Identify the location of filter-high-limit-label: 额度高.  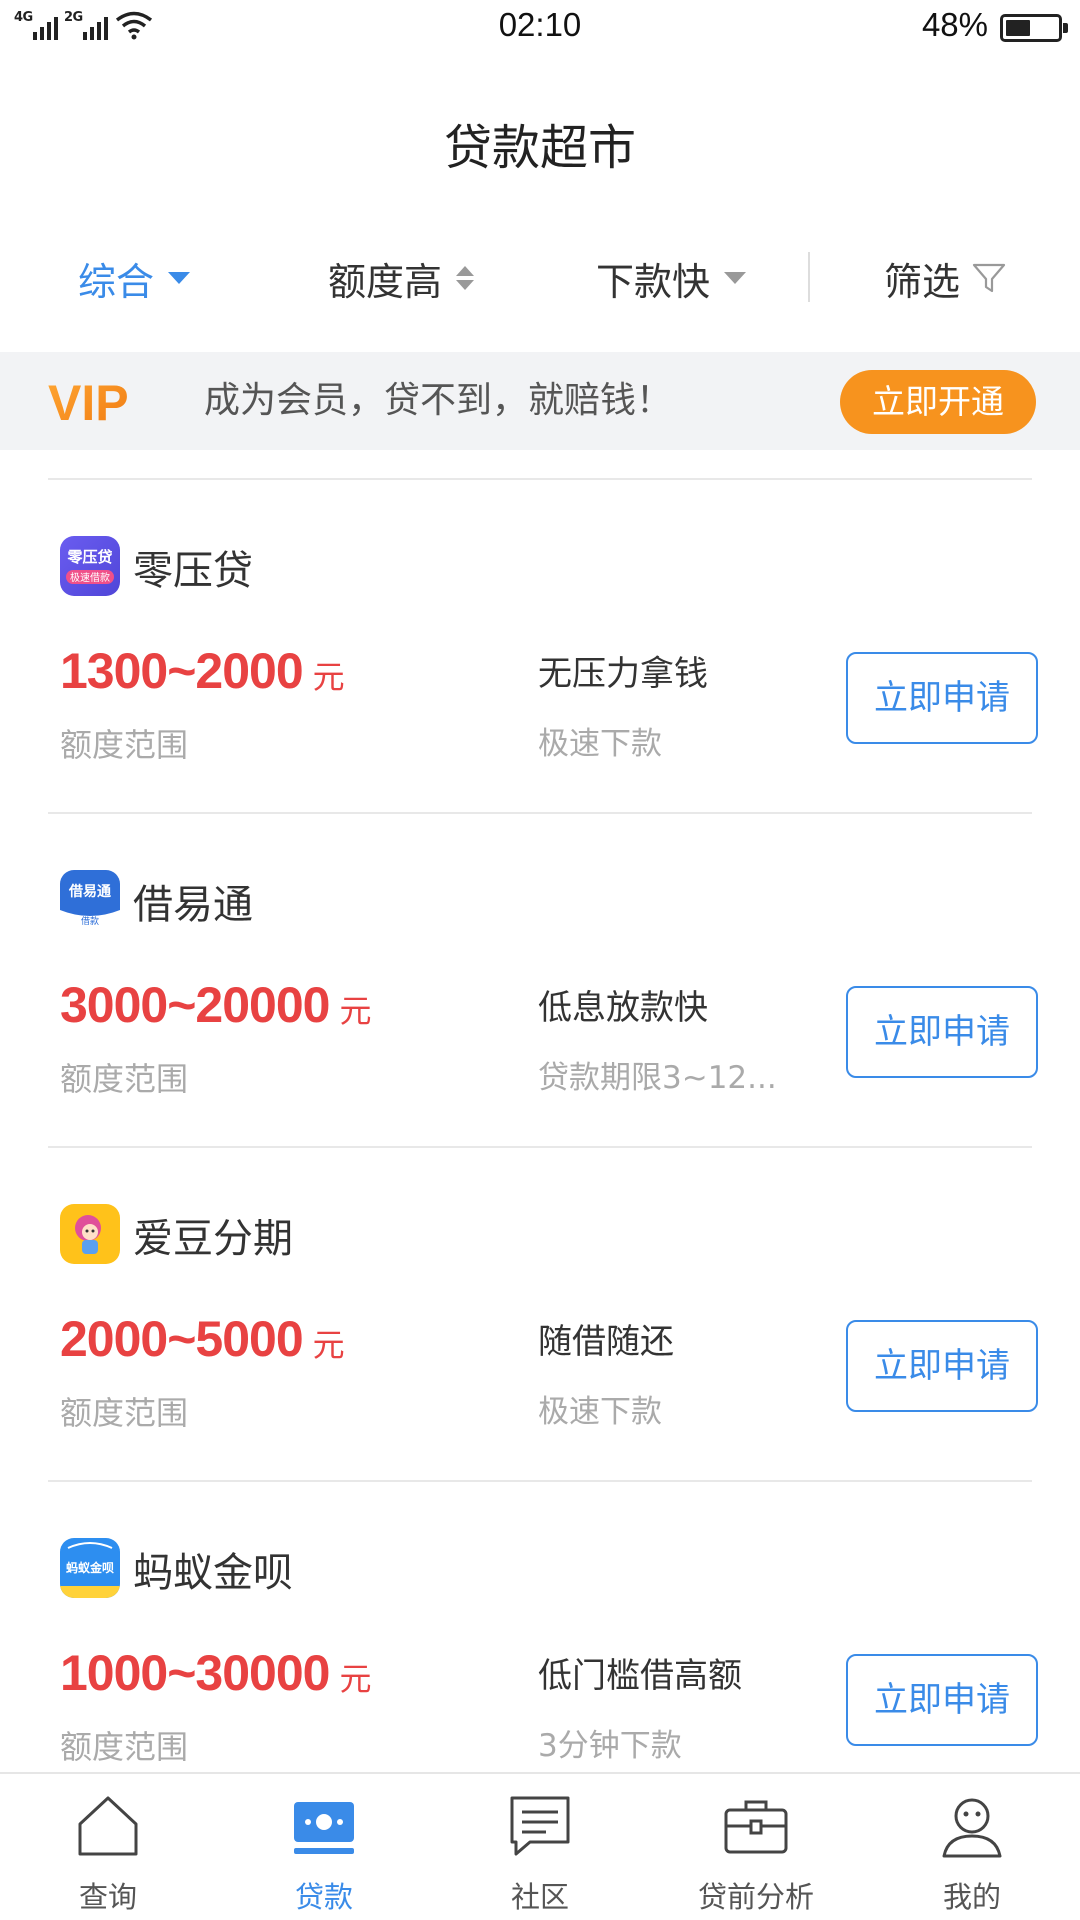
(385, 281).